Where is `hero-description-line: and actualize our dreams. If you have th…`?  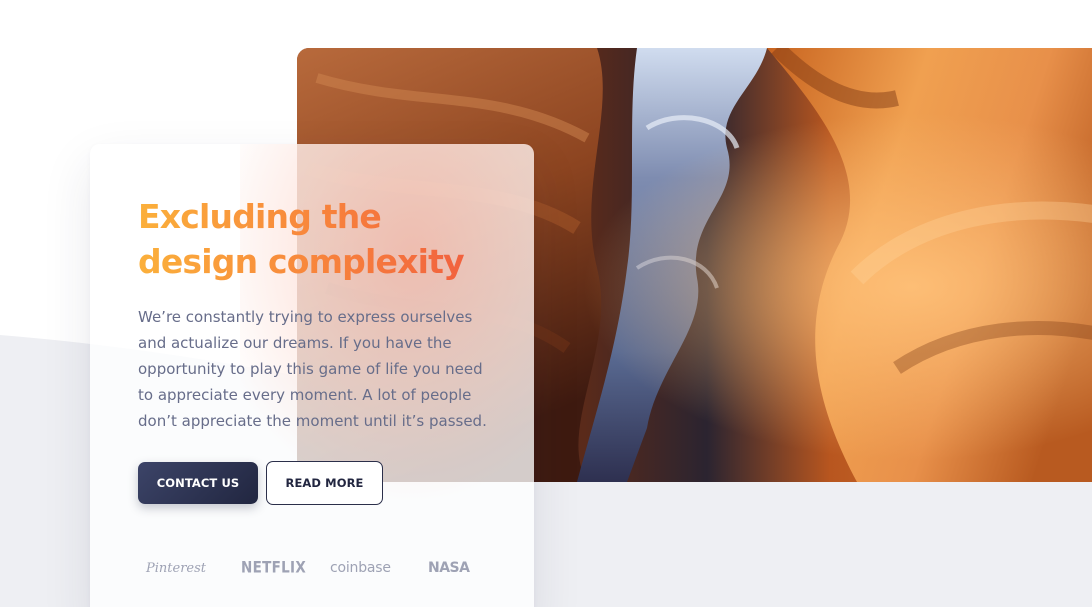 hero-description-line: and actualize our dreams. If you have th… is located at coordinates (295, 343).